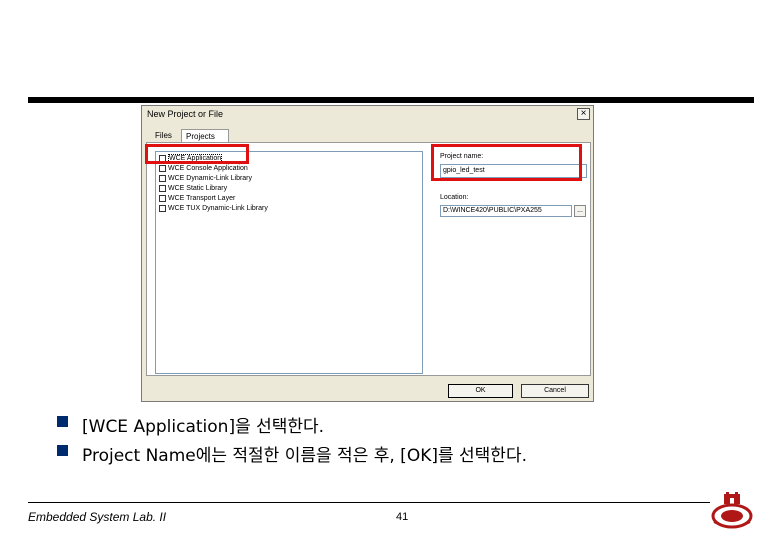  What do you see at coordinates (202, 198) in the screenshot?
I see `list-item-label: WCE Transport Layer` at bounding box center [202, 198].